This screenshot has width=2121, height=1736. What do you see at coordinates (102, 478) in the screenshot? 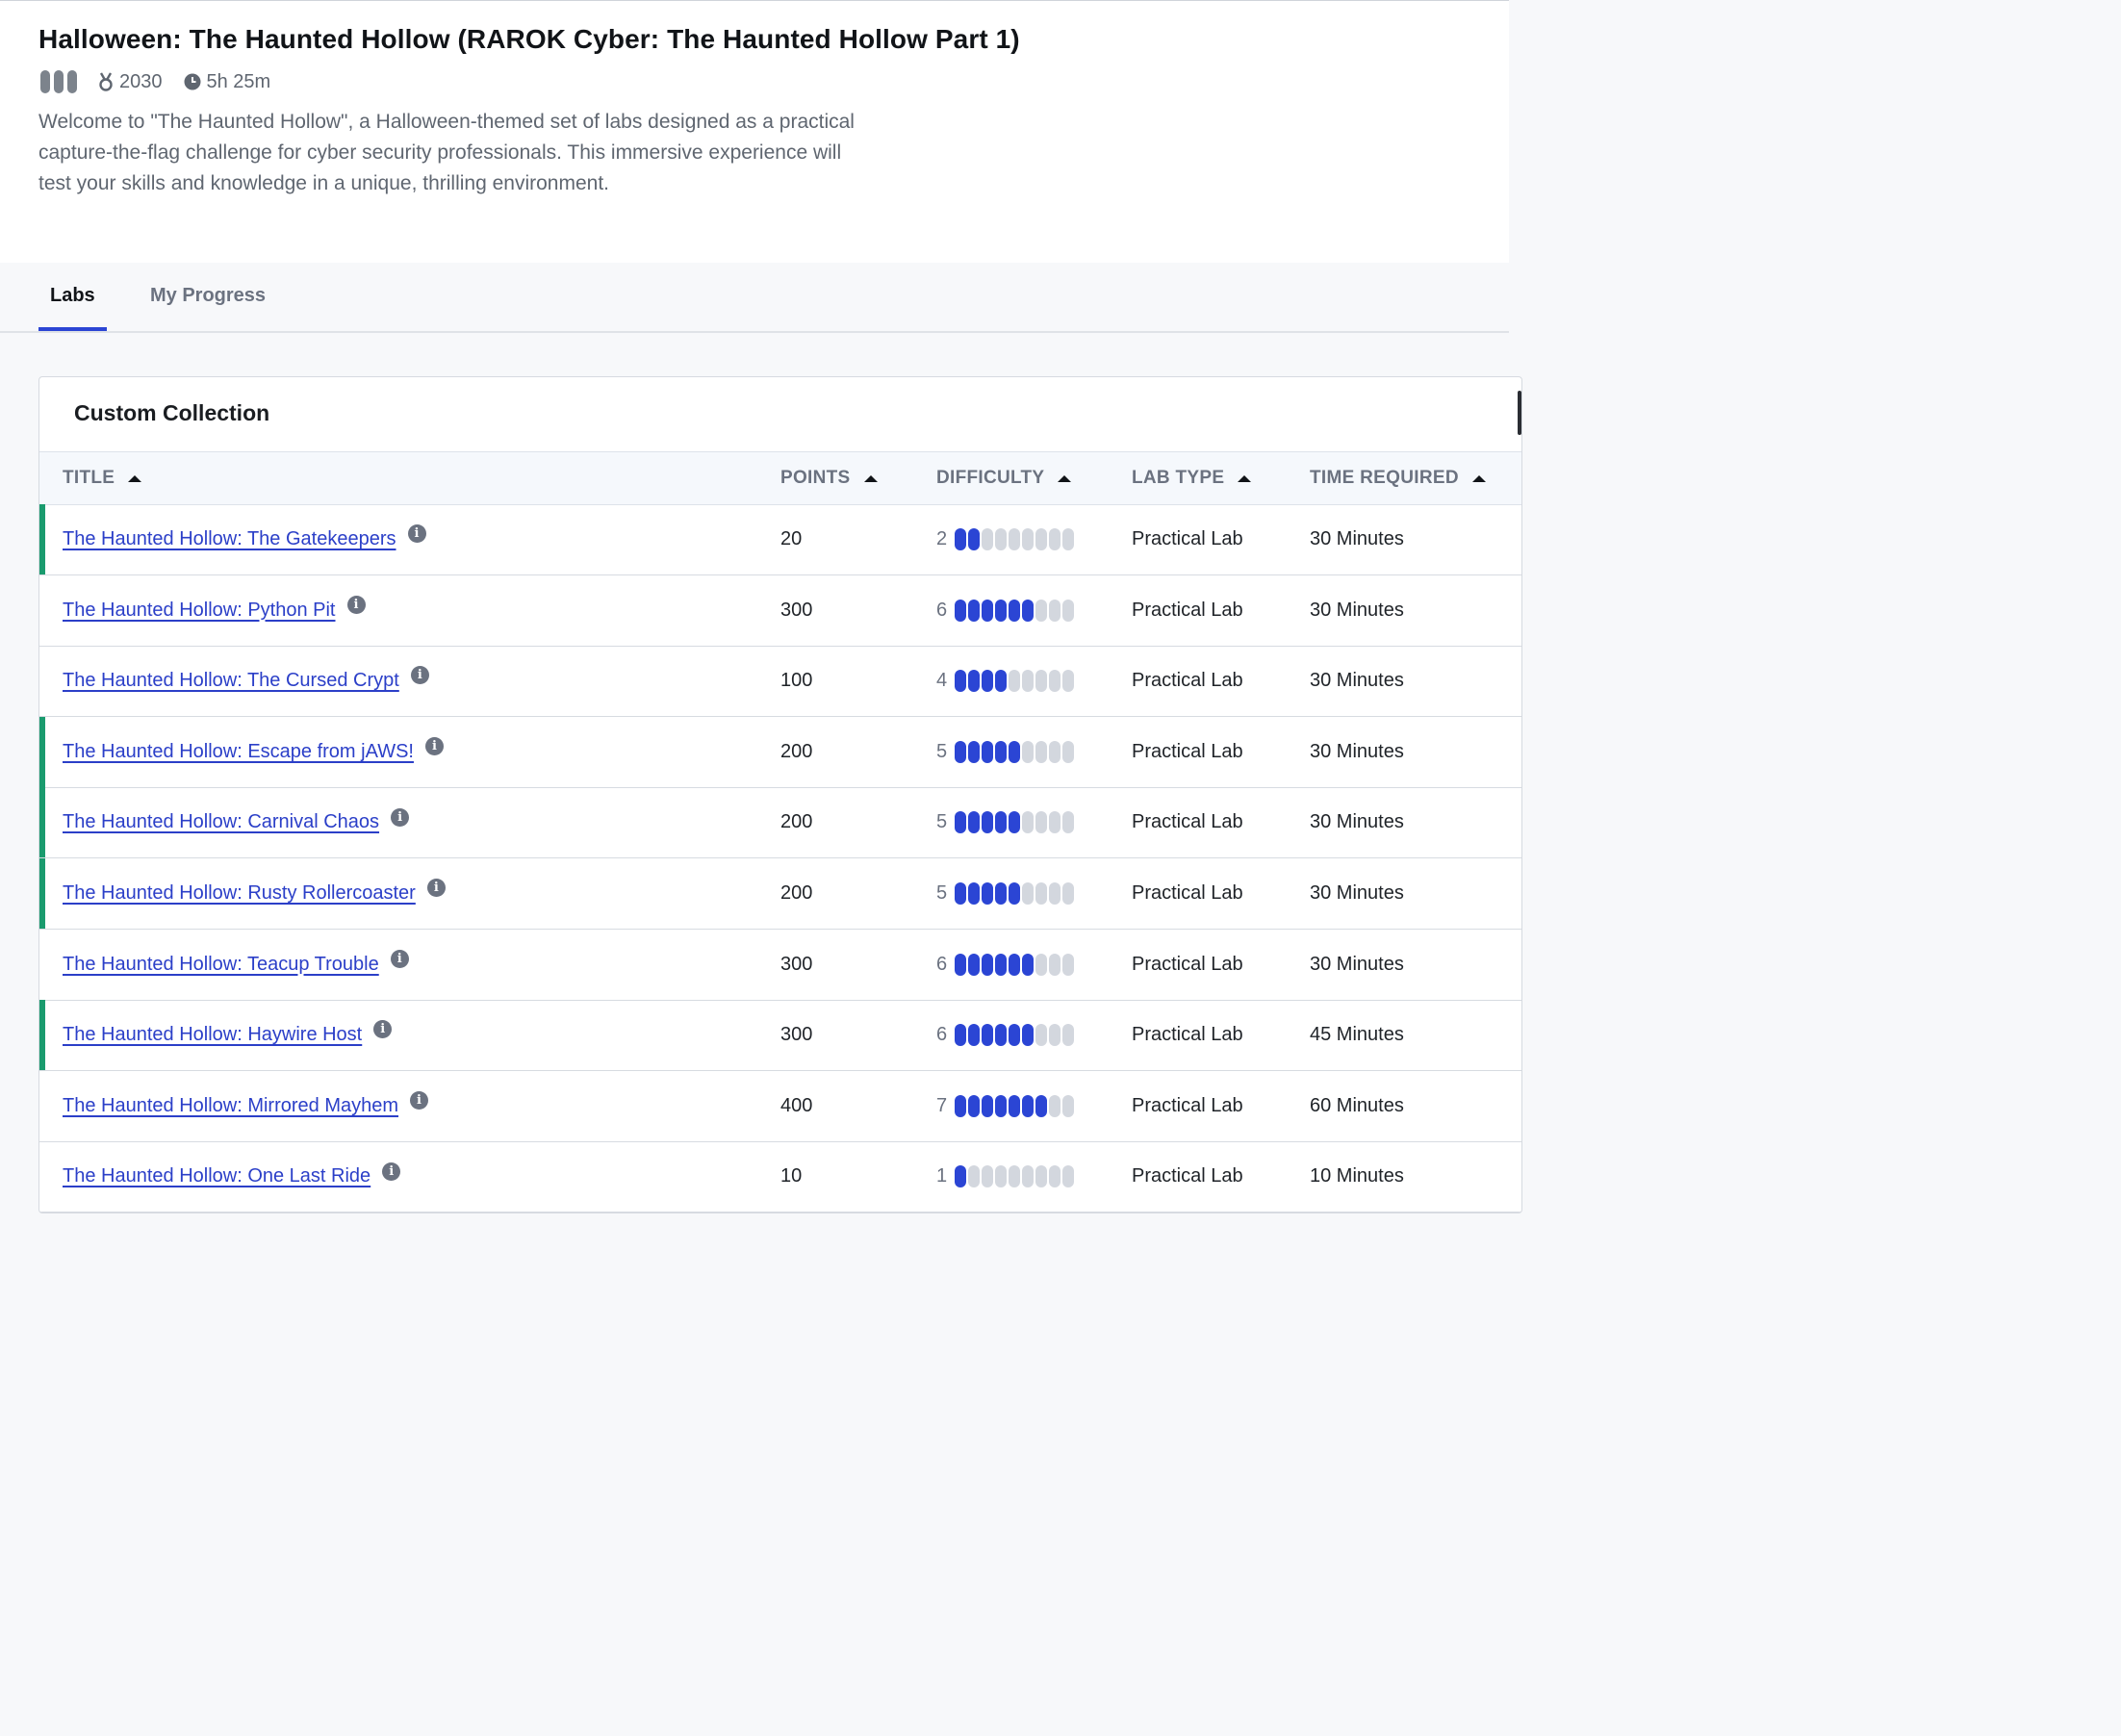
I see `column-header-title: TITLE` at bounding box center [102, 478].